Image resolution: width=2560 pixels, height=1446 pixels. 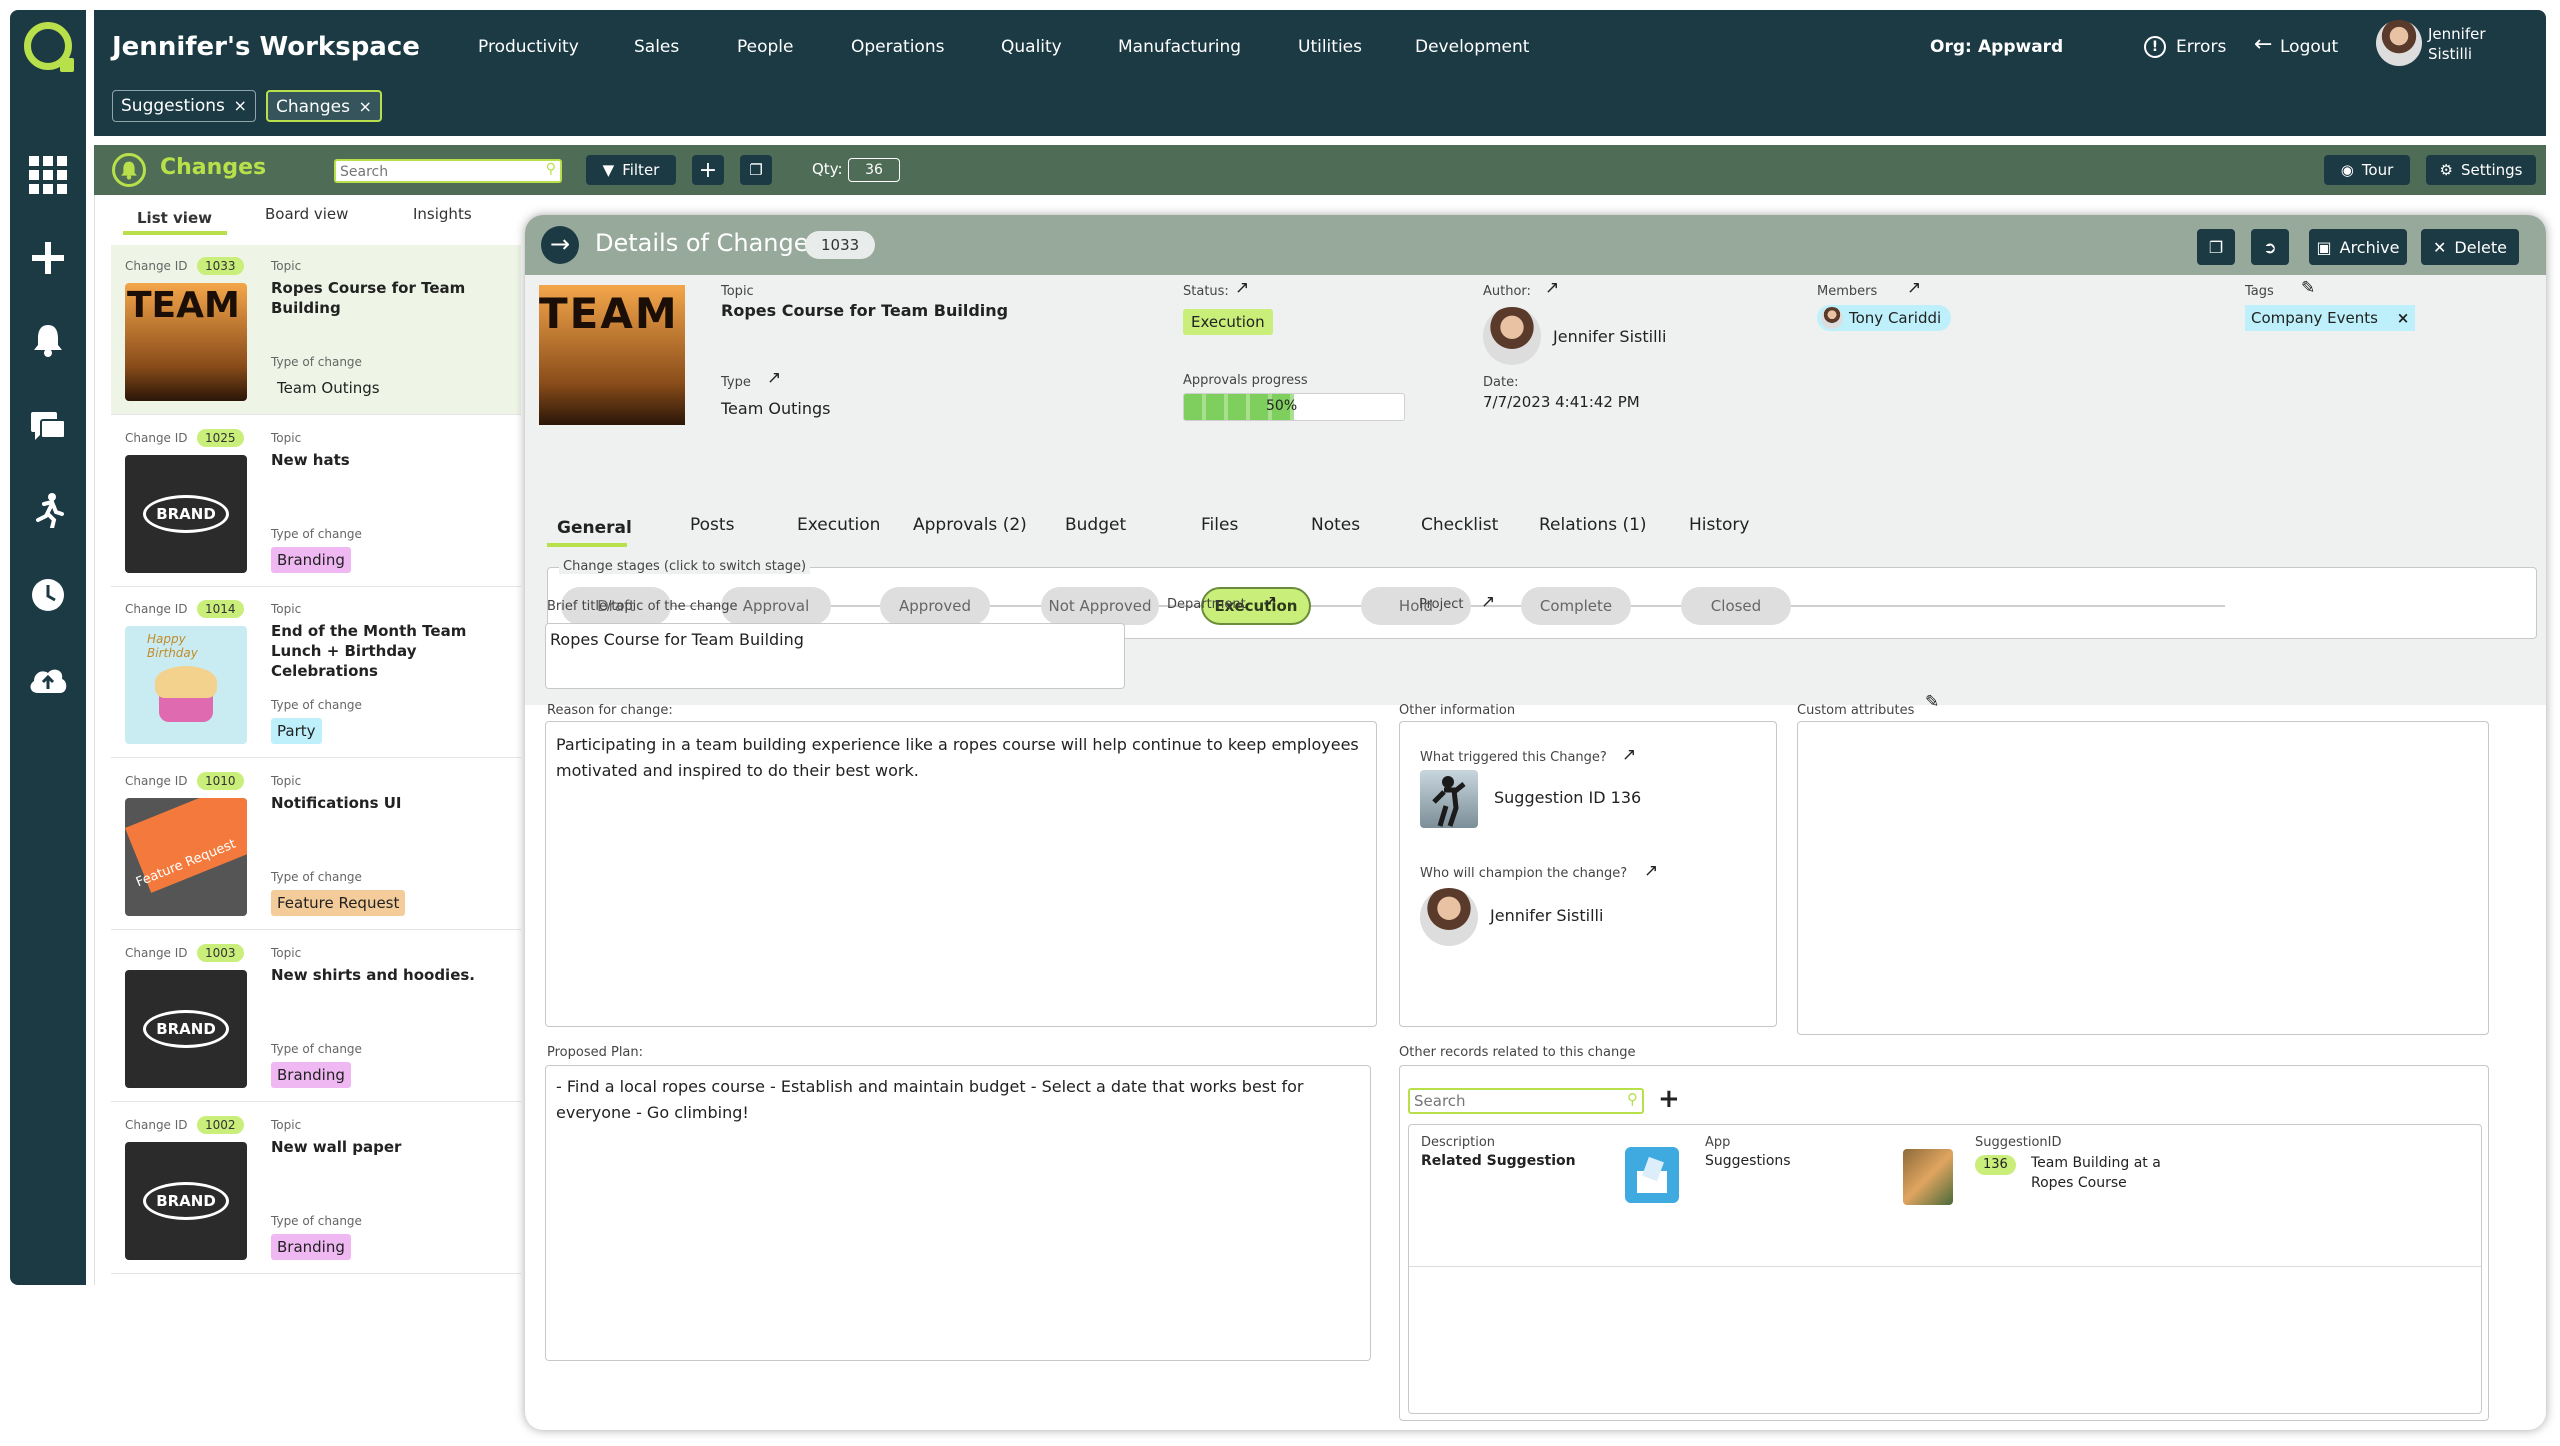 What do you see at coordinates (1576, 606) in the screenshot?
I see `stage-complete: Complete` at bounding box center [1576, 606].